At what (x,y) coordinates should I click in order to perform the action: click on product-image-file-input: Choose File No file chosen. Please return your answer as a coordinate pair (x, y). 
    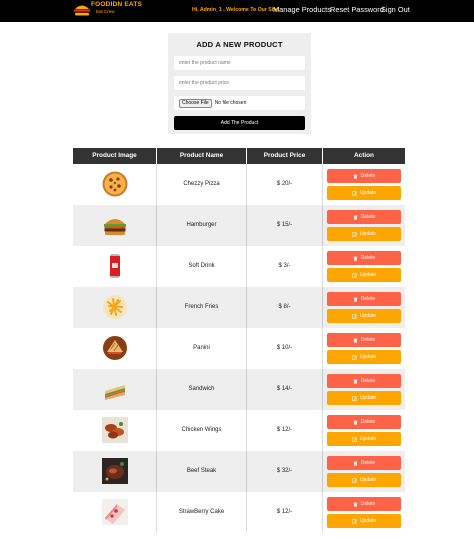
    Looking at the image, I should click on (239, 103).